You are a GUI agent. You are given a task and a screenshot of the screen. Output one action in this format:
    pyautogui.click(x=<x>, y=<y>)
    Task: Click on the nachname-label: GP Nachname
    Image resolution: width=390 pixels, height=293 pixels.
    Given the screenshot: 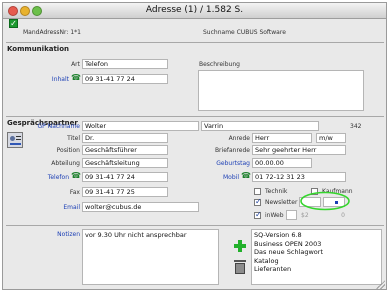 What is the action you would take?
    pyautogui.click(x=58, y=126)
    